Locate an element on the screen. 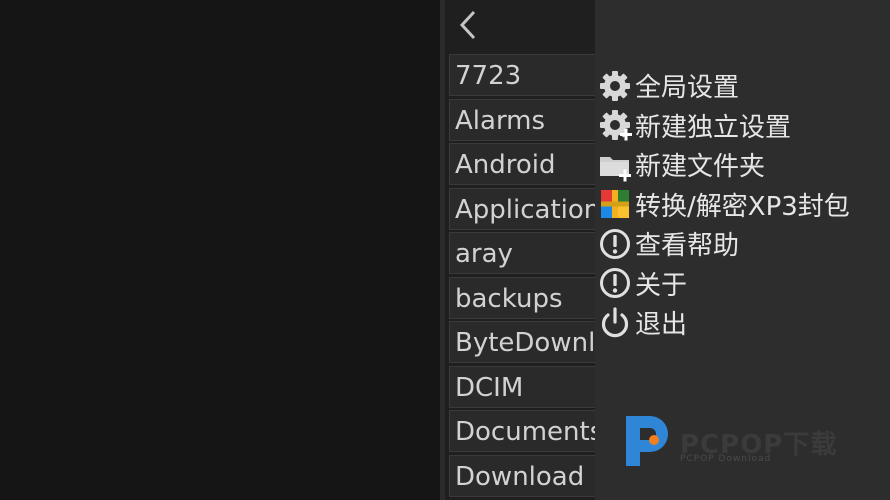 The height and width of the screenshot is (500, 890). file-item-aray: aray is located at coordinates (522, 253).